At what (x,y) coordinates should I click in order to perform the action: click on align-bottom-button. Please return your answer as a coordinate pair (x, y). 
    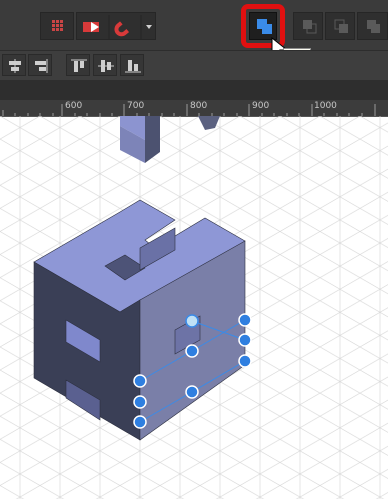
    Looking at the image, I should click on (132, 65).